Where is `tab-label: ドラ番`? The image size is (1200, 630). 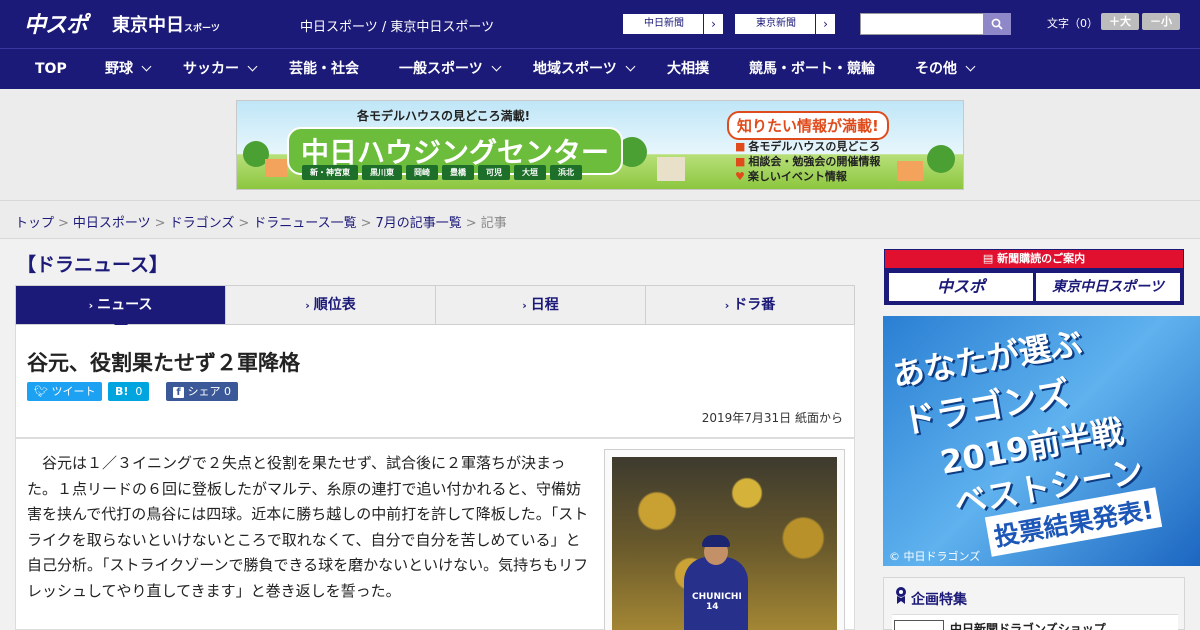
tab-label: ドラ番 is located at coordinates (754, 305).